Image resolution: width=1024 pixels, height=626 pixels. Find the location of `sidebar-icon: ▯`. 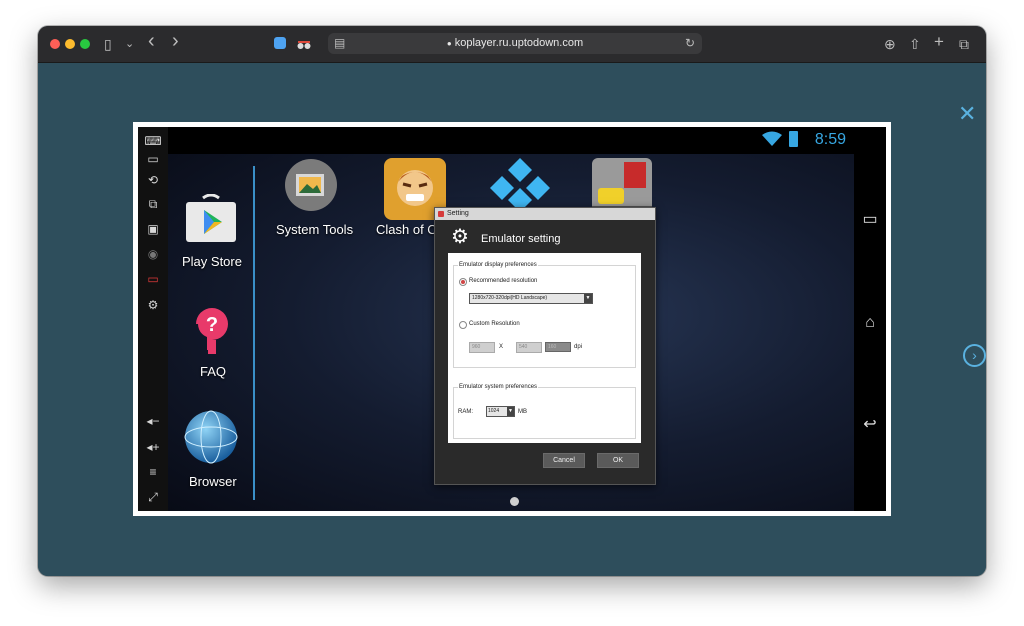

sidebar-icon: ▯ is located at coordinates (108, 44).